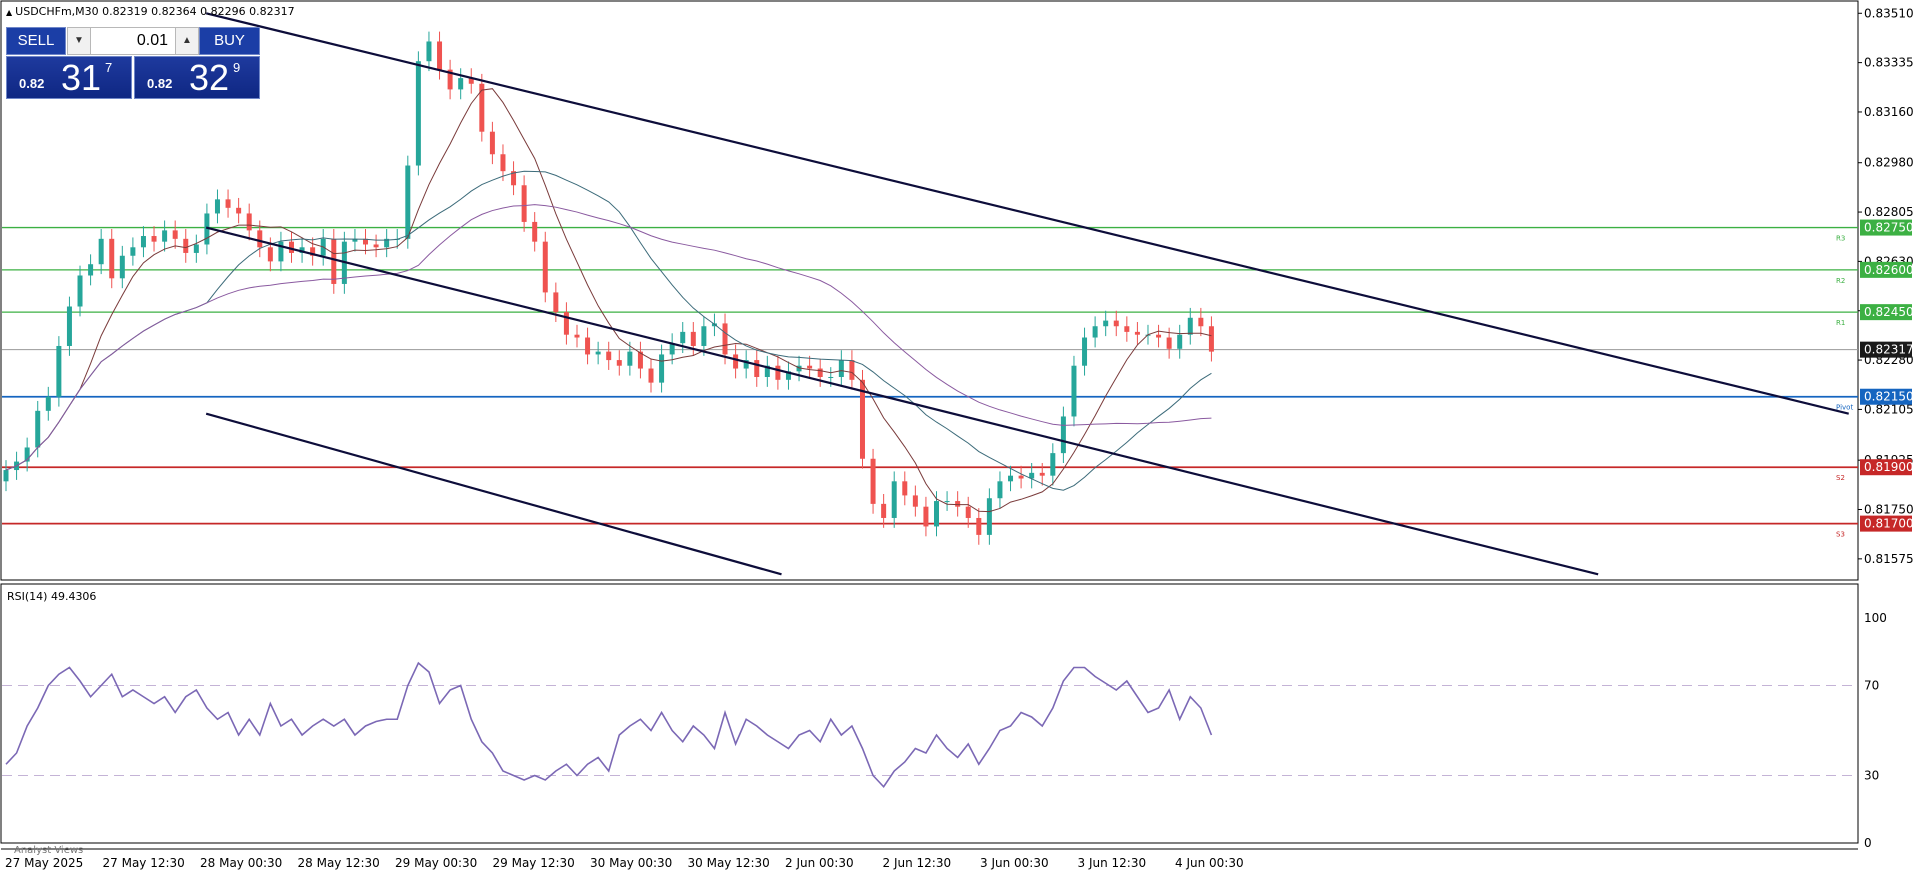 The width and height of the screenshot is (1916, 874). Describe the element at coordinates (1889, 13) in the screenshot. I see `price-tick-label: 0.83510` at that location.